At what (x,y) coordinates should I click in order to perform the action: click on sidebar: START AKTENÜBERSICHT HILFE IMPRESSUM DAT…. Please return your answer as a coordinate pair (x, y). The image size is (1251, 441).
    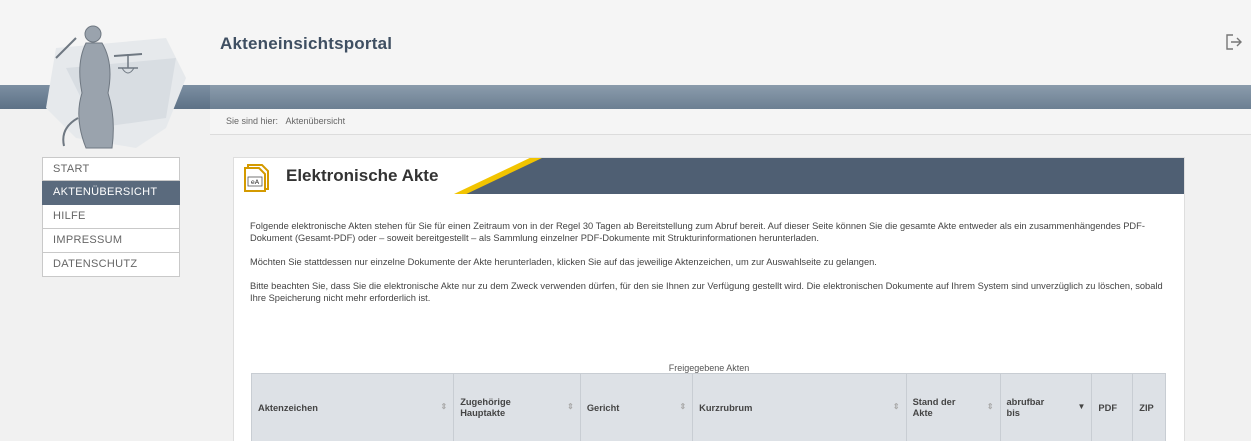
    Looking at the image, I should click on (111, 217).